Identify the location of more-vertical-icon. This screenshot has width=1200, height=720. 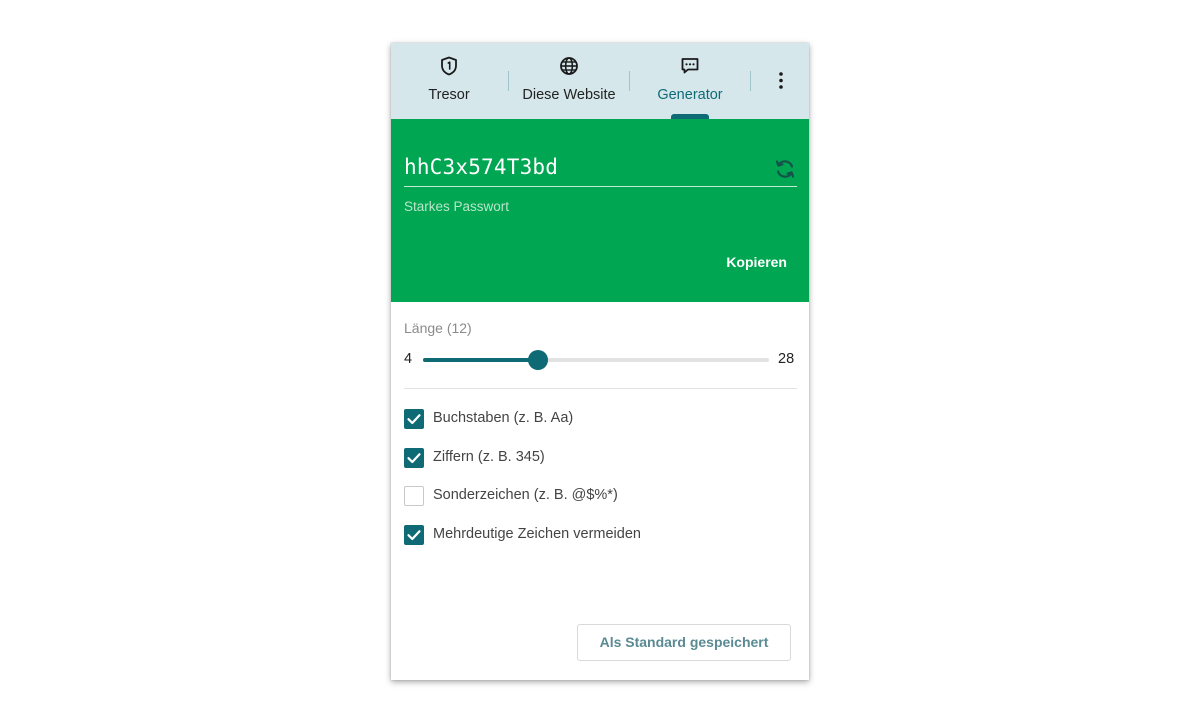
(781, 86).